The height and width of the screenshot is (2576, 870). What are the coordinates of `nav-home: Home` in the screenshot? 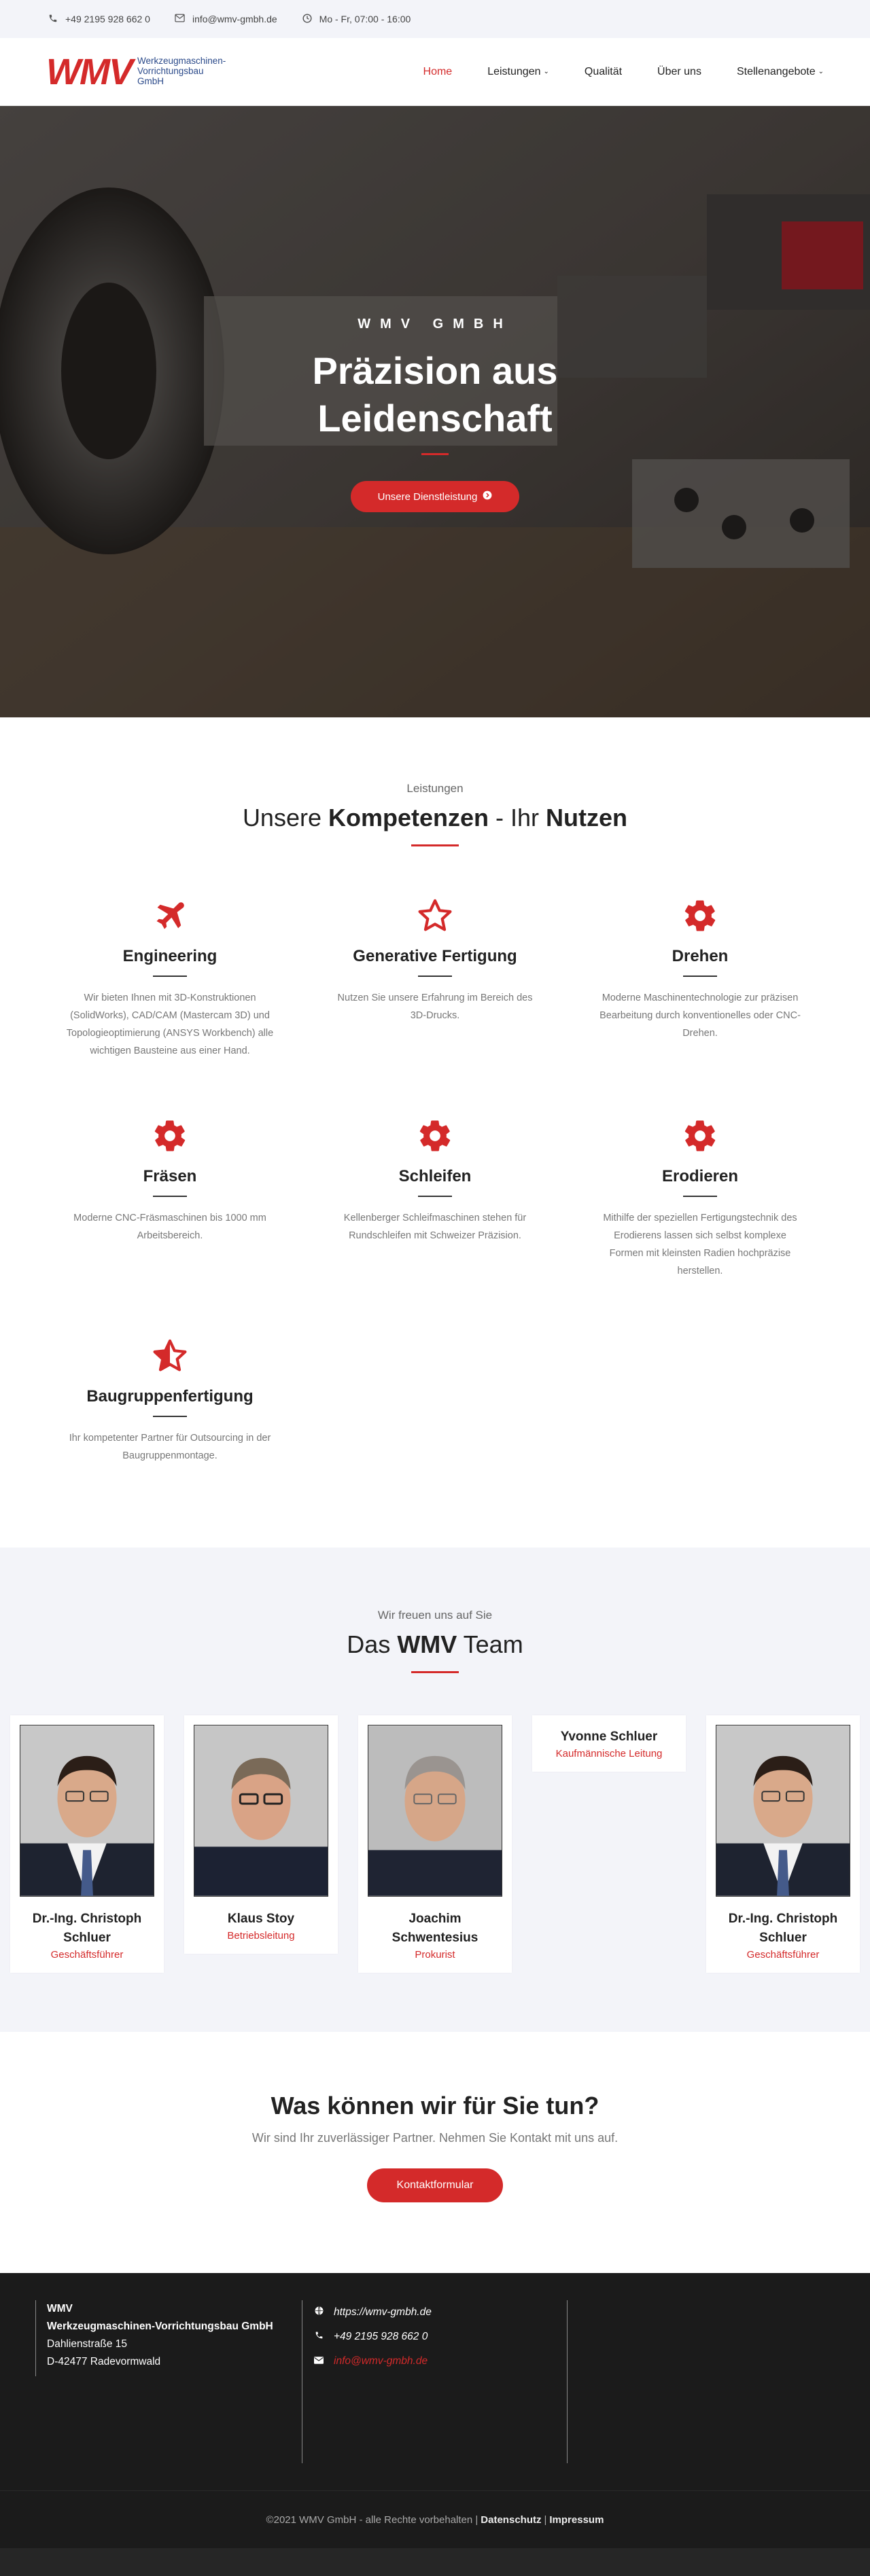 It's located at (438, 72).